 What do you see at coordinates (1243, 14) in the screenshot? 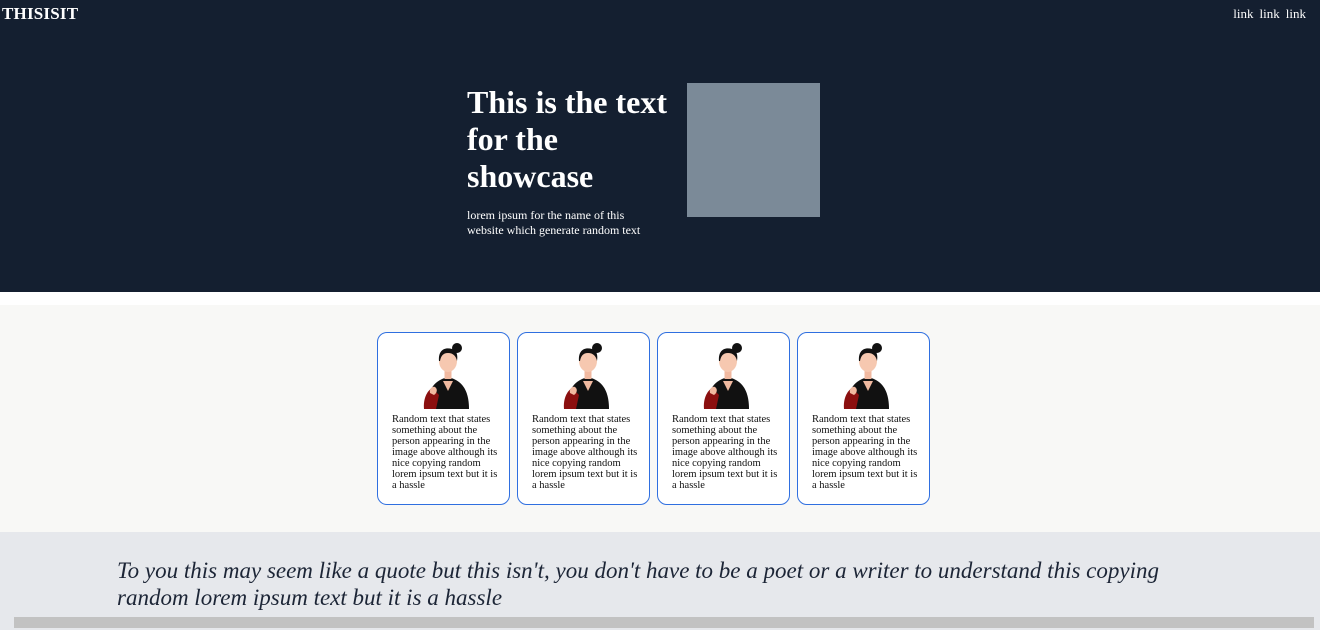
I see `nav-link-1: link` at bounding box center [1243, 14].